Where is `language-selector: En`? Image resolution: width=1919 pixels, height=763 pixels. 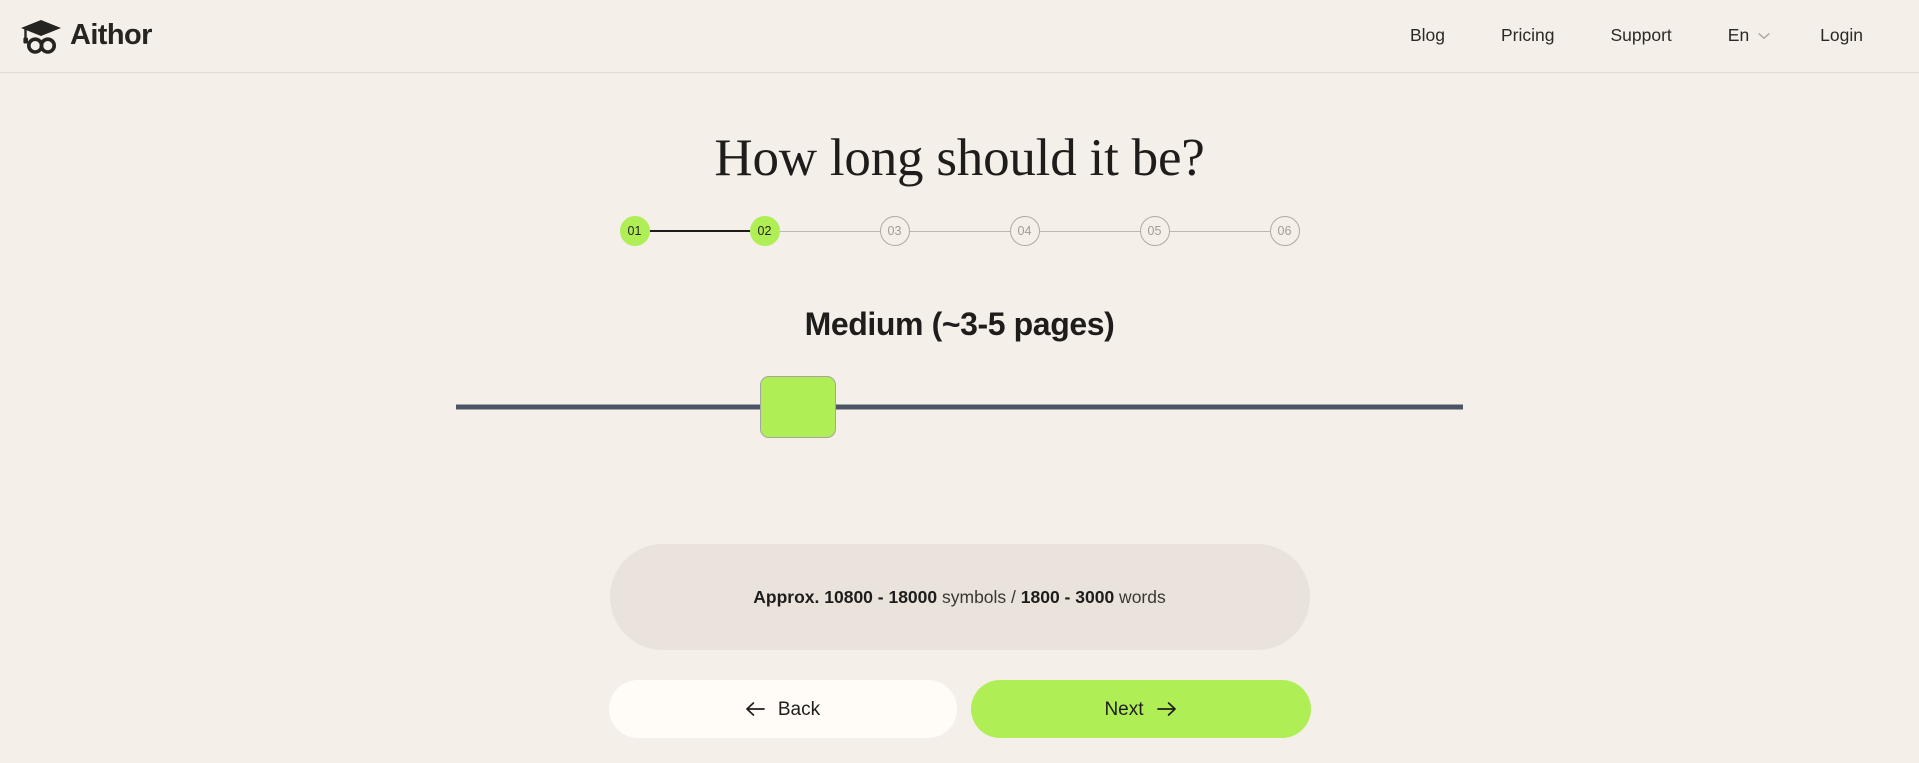 language-selector: En is located at coordinates (1746, 36).